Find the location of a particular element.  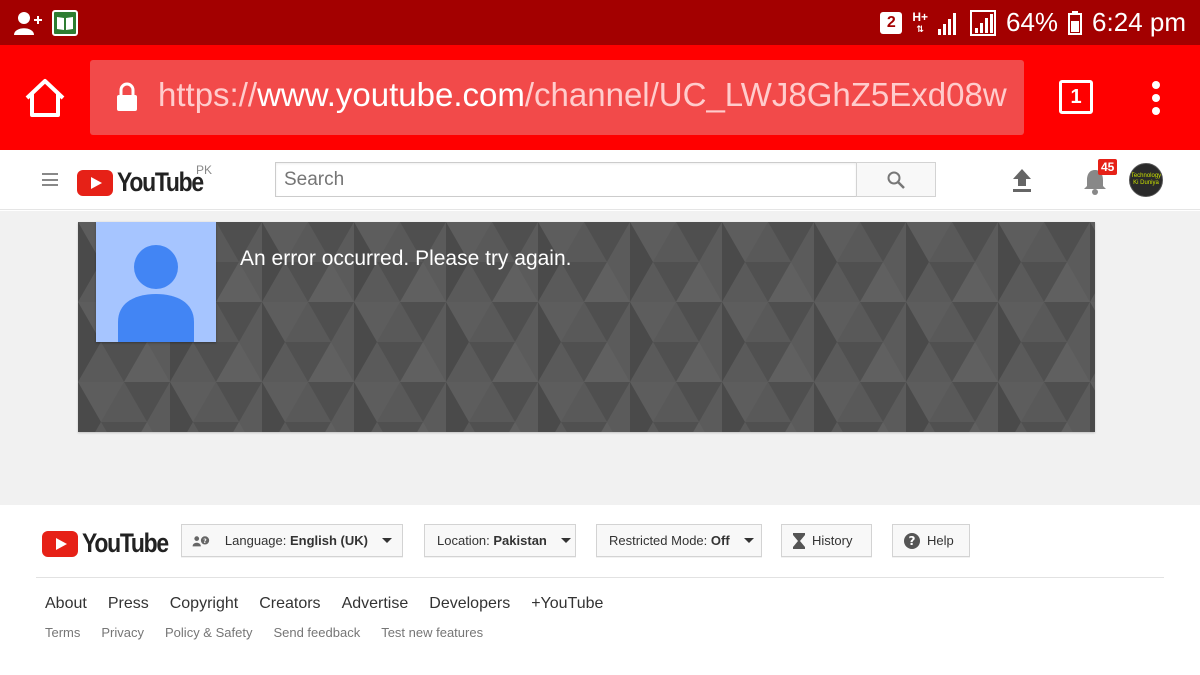

tabs-button: 1 is located at coordinates (1076, 97).